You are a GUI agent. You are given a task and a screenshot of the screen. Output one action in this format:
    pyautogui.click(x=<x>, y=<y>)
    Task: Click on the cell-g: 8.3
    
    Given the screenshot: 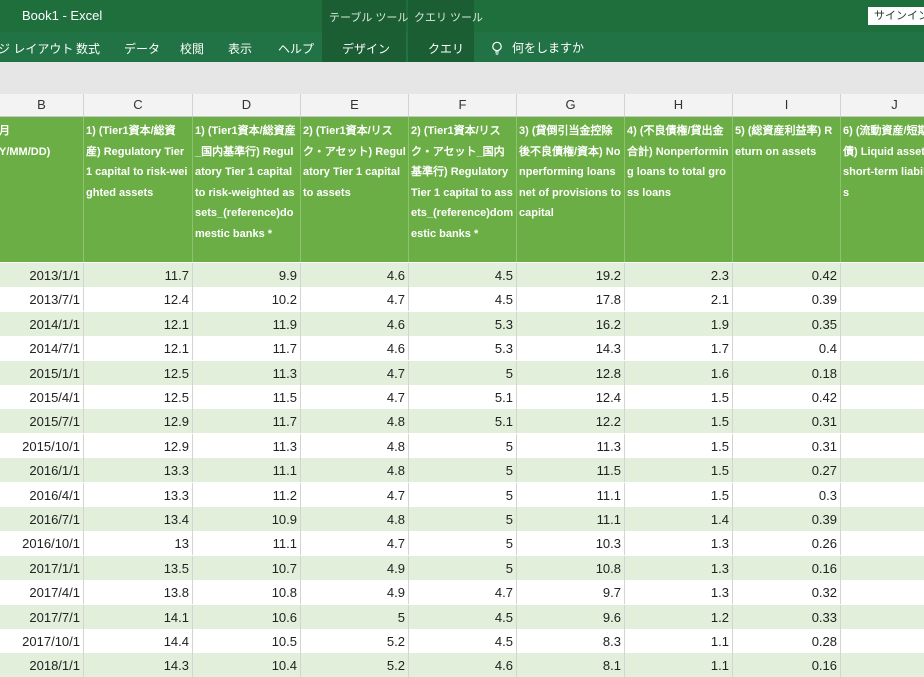 What is the action you would take?
    pyautogui.click(x=571, y=641)
    